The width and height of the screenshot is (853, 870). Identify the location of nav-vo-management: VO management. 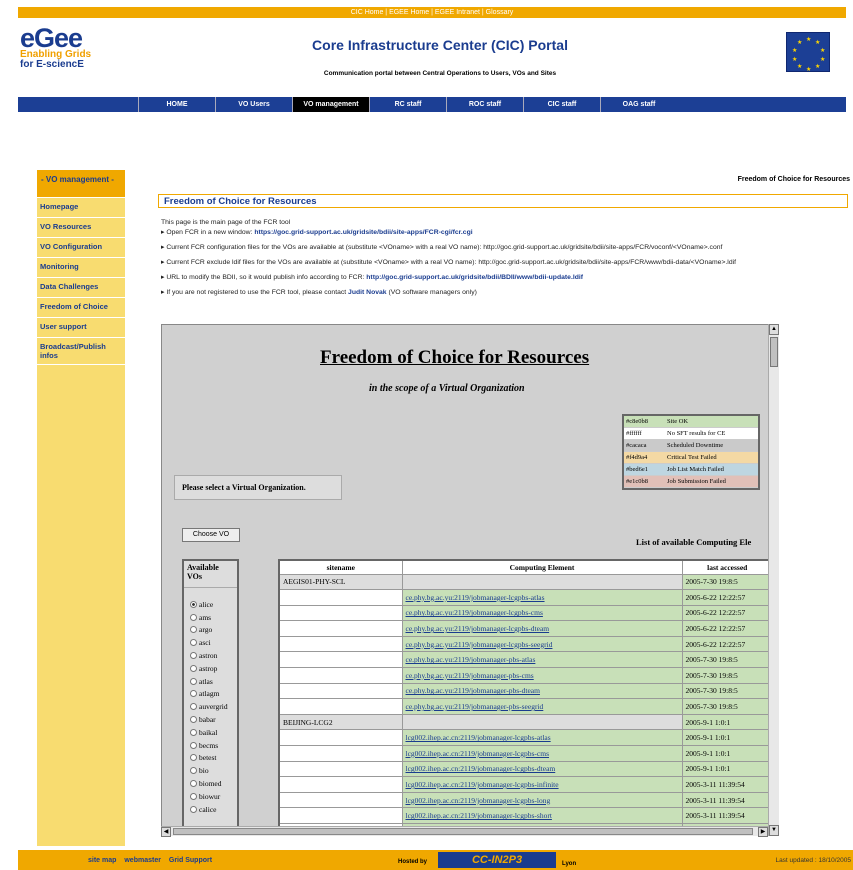
(330, 104).